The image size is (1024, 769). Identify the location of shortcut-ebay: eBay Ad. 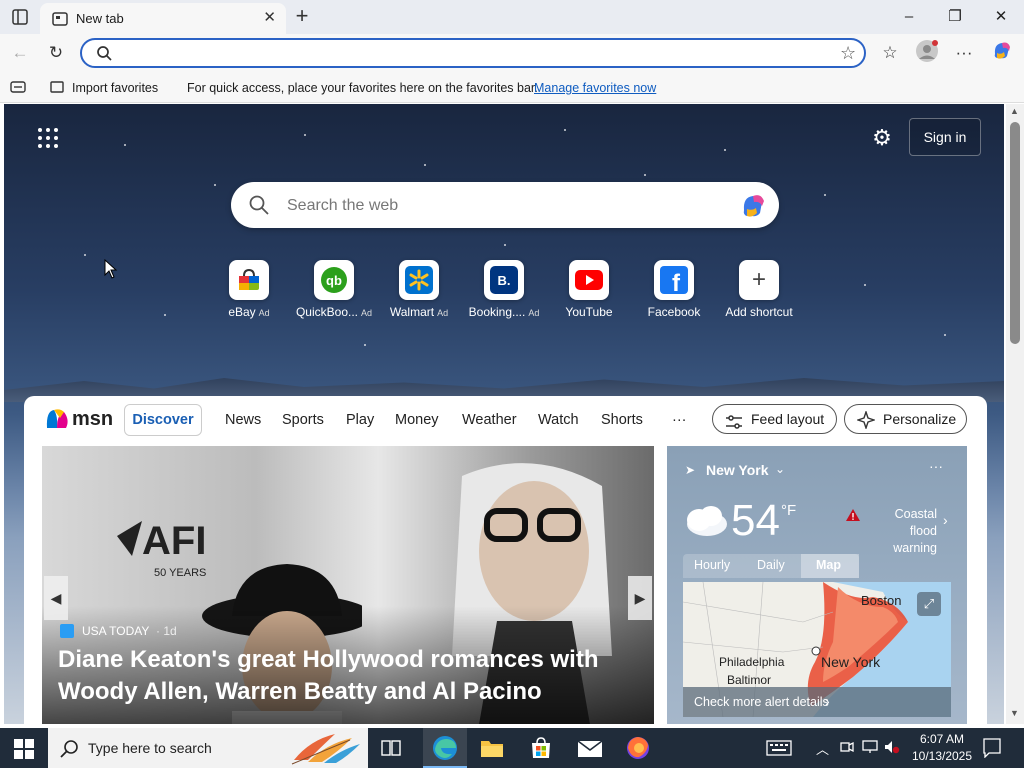
(249, 293).